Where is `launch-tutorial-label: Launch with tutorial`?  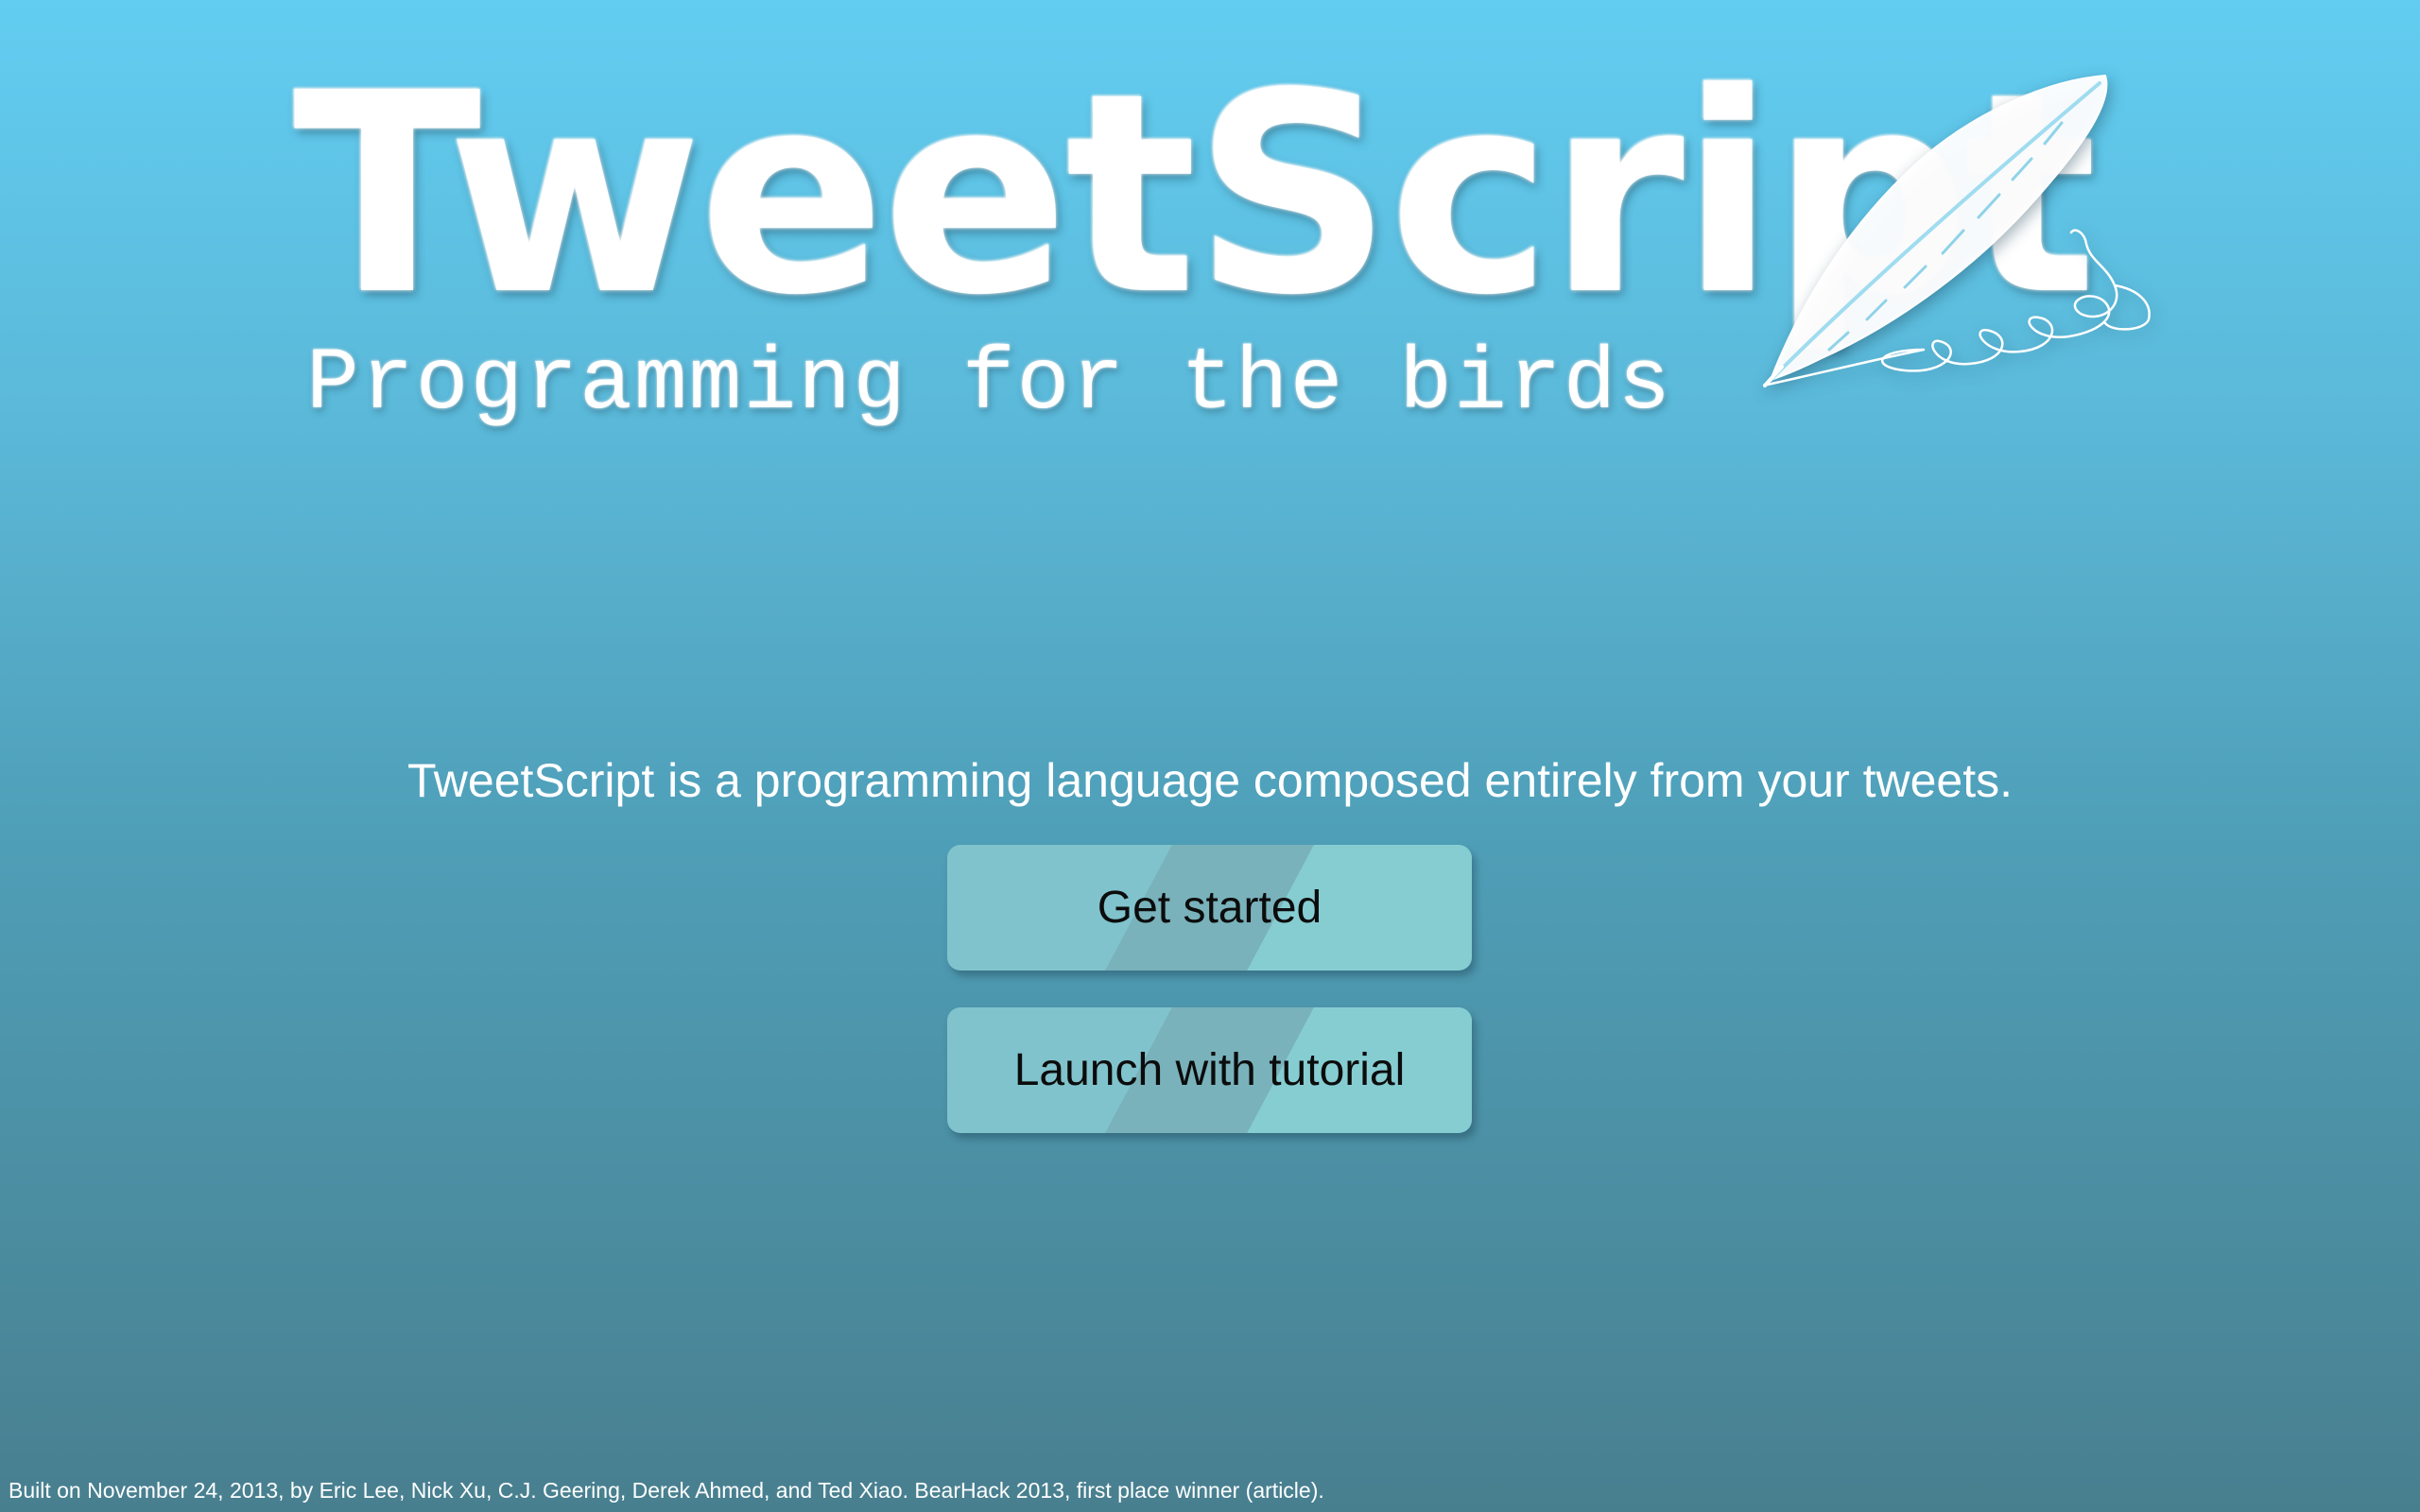 launch-tutorial-label: Launch with tutorial is located at coordinates (1210, 1070).